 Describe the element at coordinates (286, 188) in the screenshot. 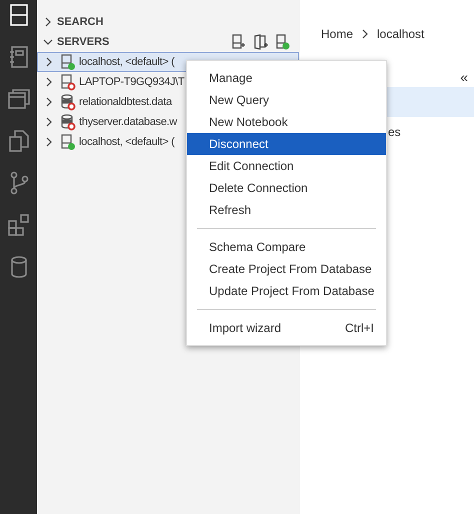

I see `menu-item: Delete Connection` at that location.